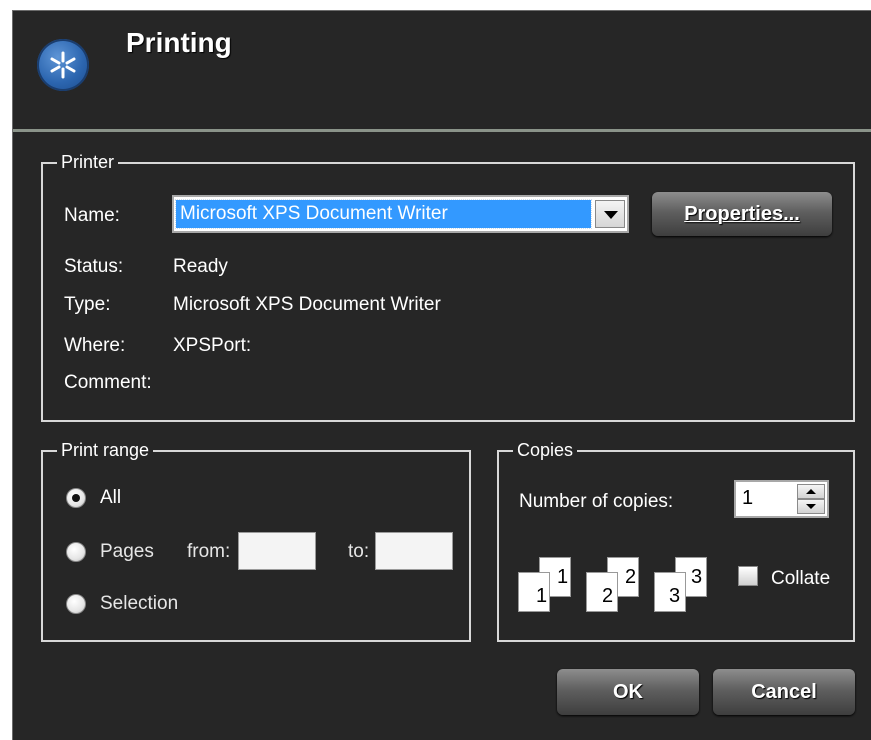  What do you see at coordinates (88, 162) in the screenshot?
I see `printer-legend: Printer` at bounding box center [88, 162].